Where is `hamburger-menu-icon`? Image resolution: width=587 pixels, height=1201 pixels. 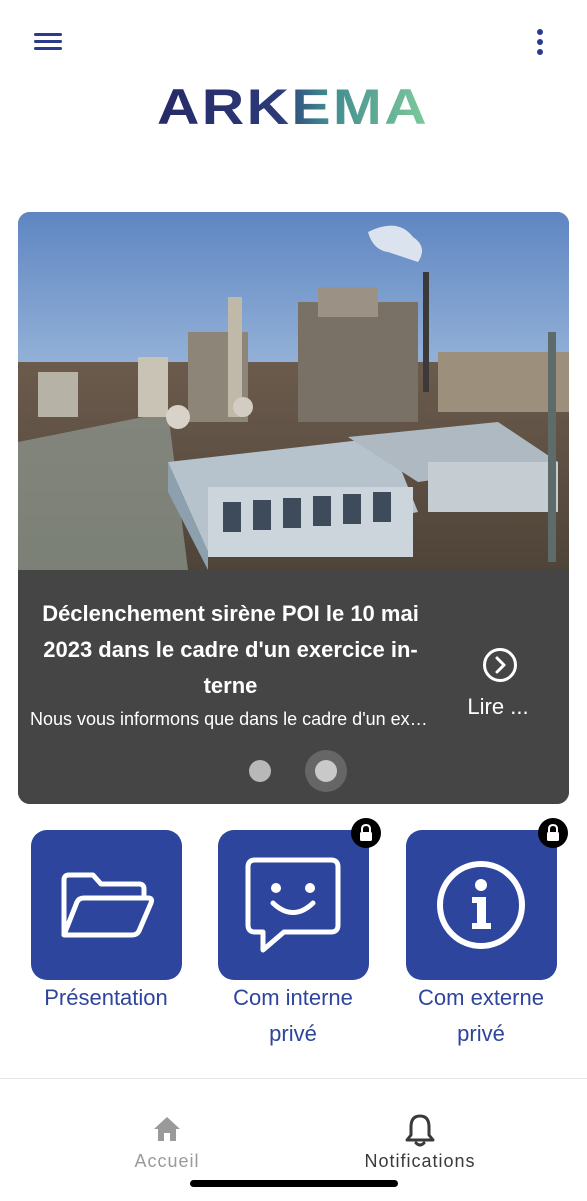 hamburger-menu-icon is located at coordinates (48, 42).